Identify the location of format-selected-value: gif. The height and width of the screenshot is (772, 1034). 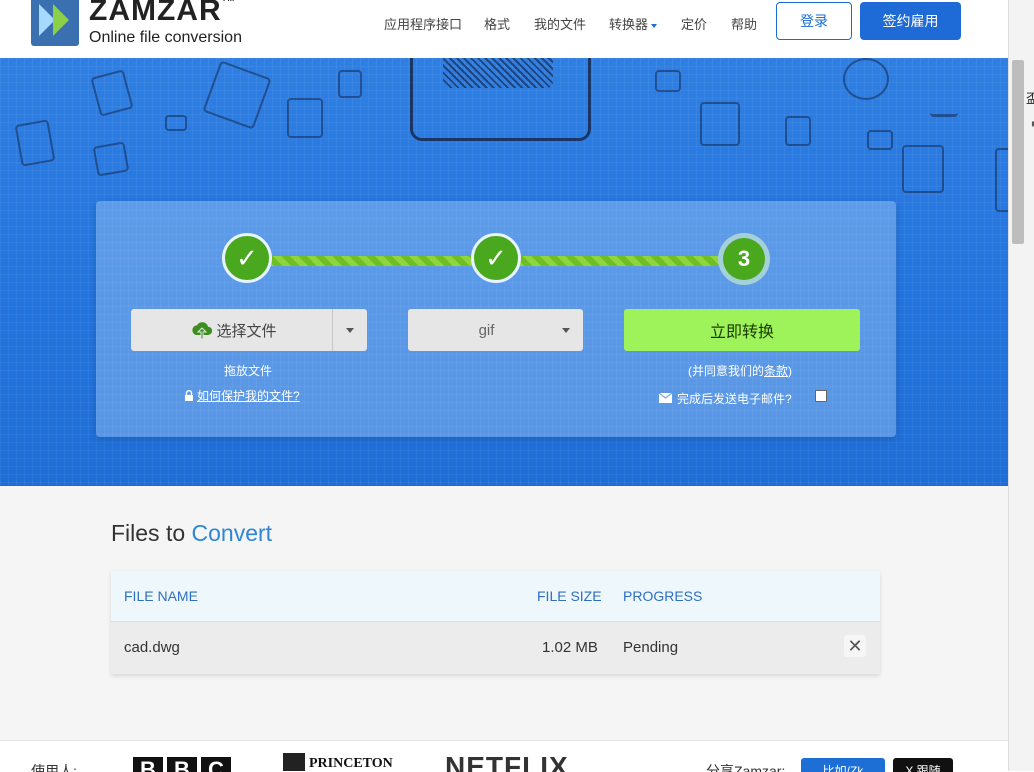
(486, 330).